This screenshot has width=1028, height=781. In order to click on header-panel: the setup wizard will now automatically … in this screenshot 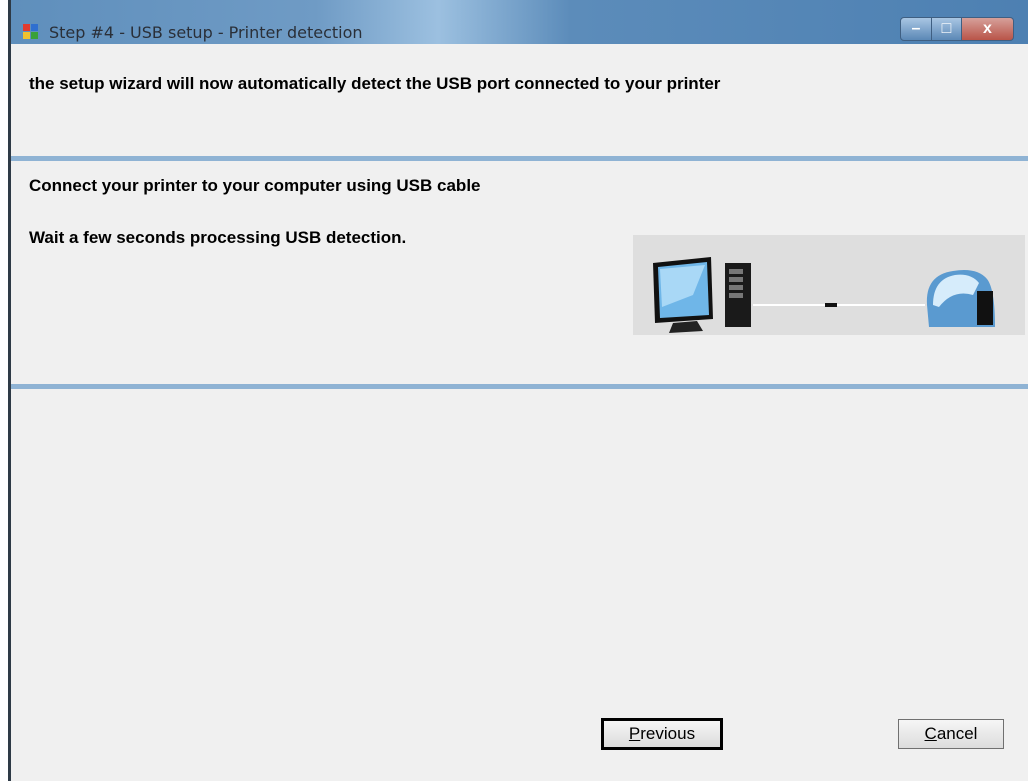, I will do `click(519, 100)`.